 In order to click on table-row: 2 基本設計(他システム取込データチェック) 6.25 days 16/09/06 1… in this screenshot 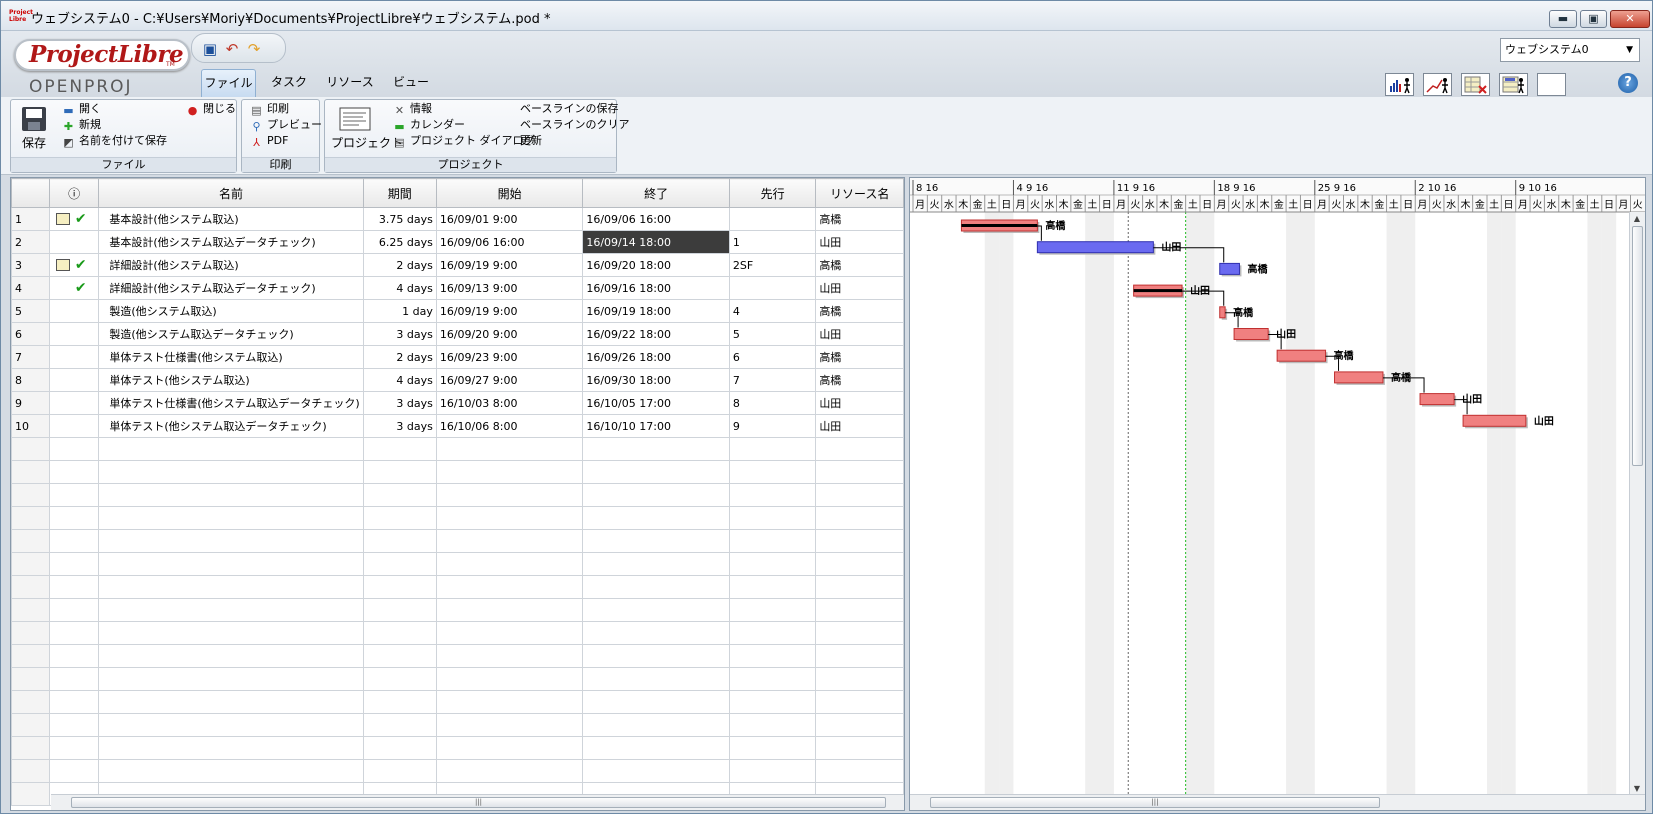, I will do `click(457, 242)`.